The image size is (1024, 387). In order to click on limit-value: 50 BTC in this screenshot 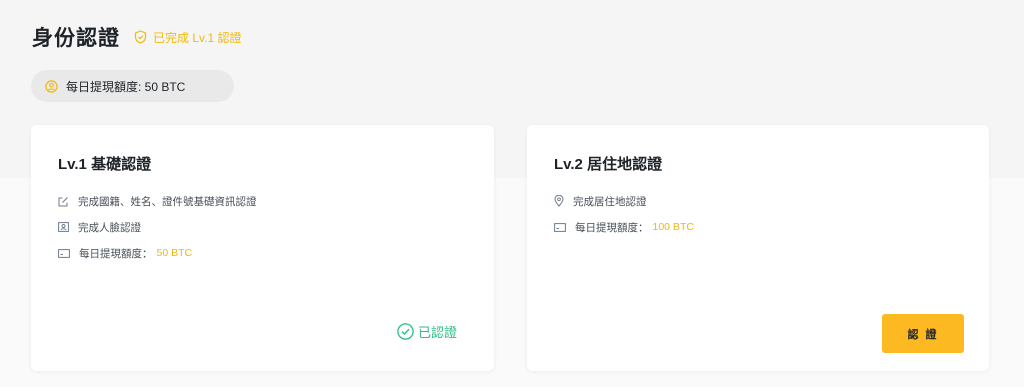, I will do `click(174, 253)`.